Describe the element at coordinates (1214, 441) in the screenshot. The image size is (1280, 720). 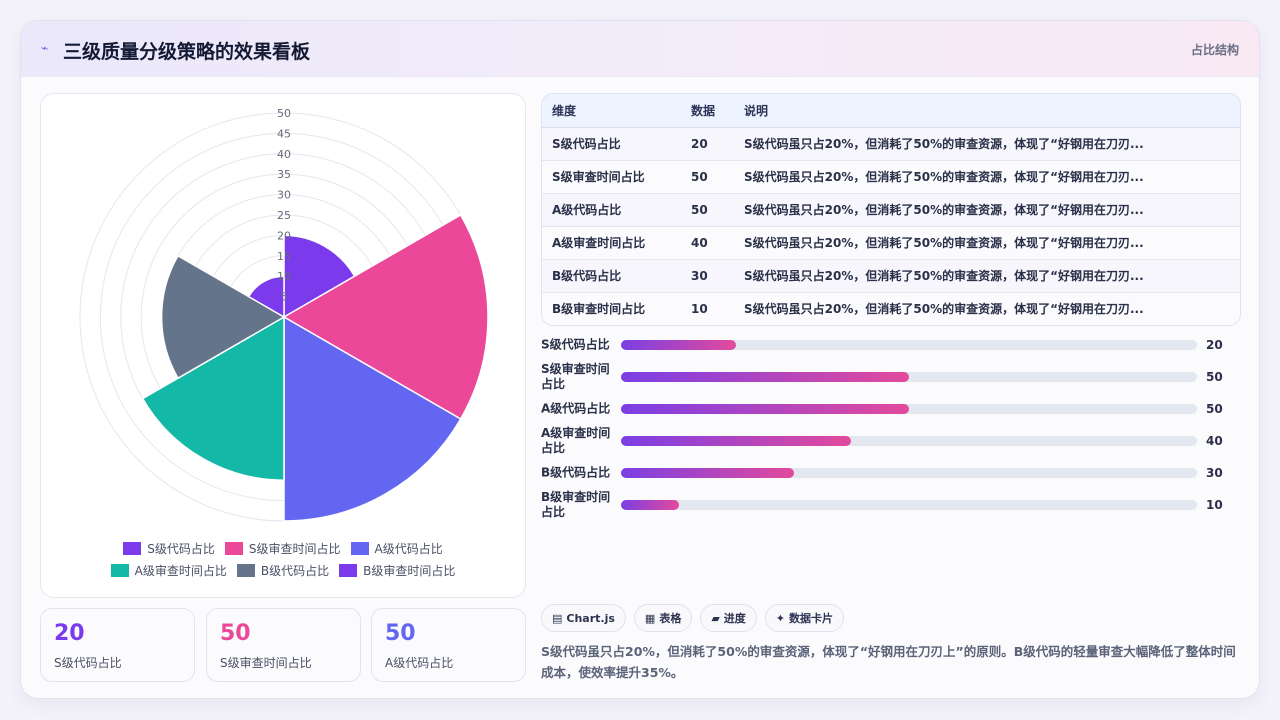
I see `progress-value: 40` at that location.